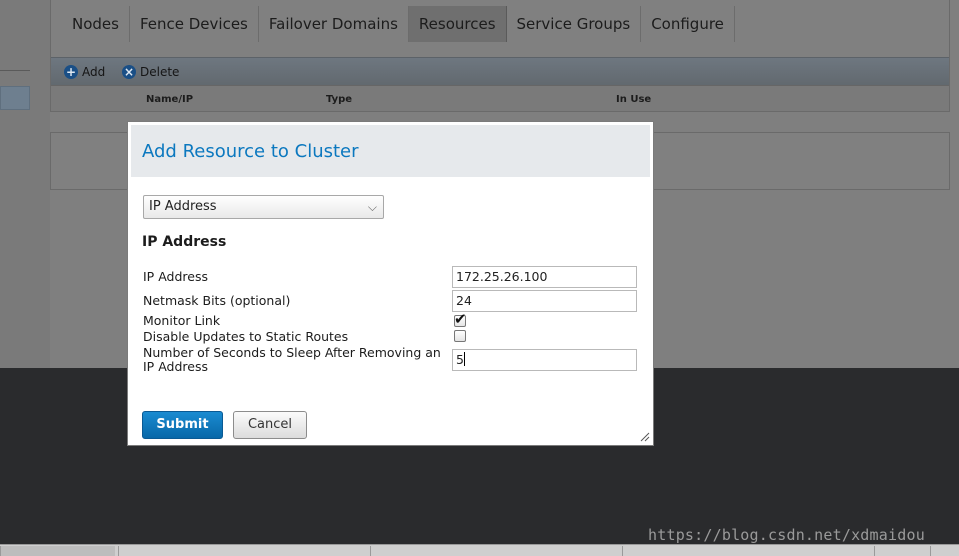 Image resolution: width=959 pixels, height=556 pixels. Describe the element at coordinates (460, 336) in the screenshot. I see `disable-updates-checkbox` at that location.